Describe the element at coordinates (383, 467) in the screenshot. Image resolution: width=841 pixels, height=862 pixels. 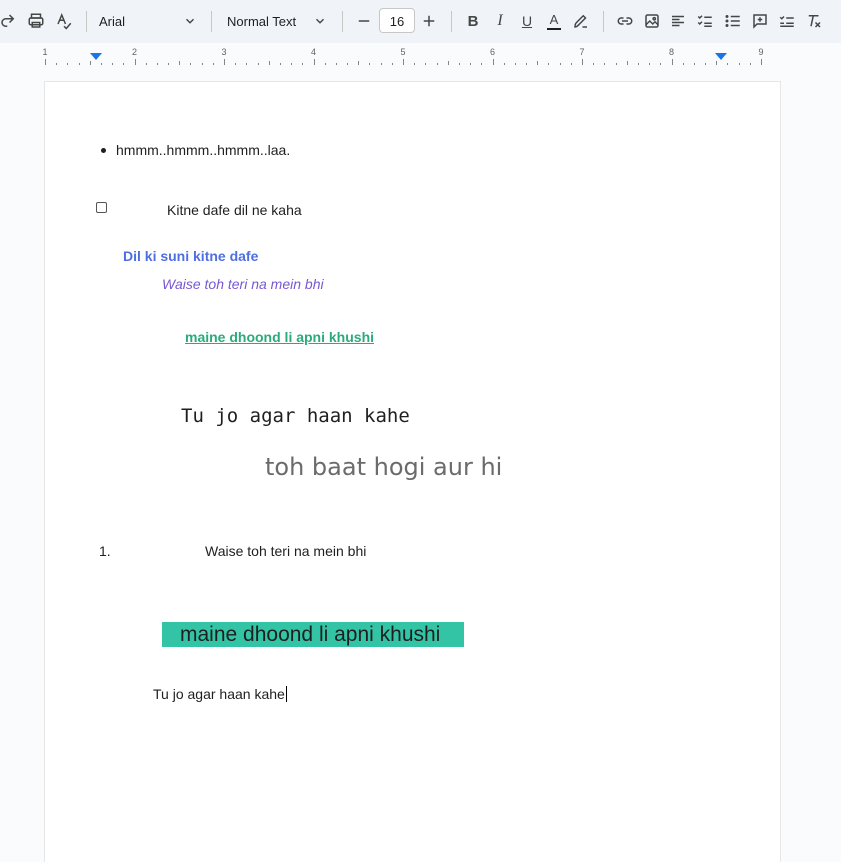
I see `line-gray: toh baat hogi aur hi` at that location.